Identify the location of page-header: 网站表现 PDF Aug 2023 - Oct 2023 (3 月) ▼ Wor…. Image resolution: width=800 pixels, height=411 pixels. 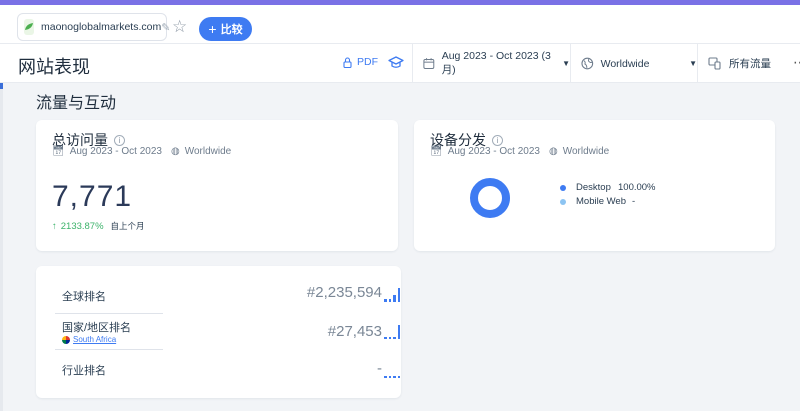
(400, 63).